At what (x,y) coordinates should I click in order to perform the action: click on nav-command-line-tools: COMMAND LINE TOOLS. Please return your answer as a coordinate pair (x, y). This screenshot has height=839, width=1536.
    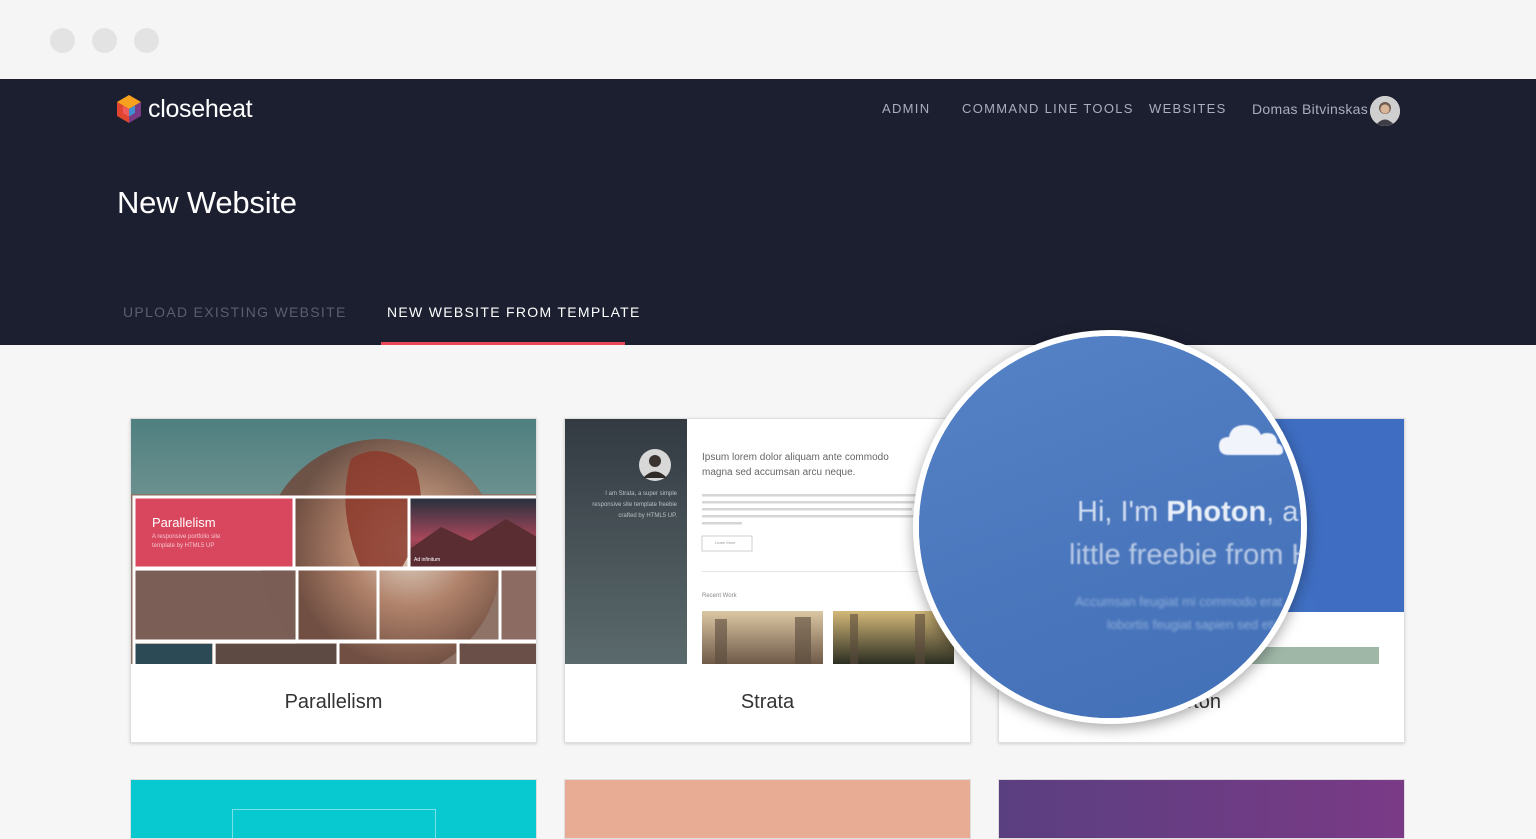
    Looking at the image, I should click on (1048, 108).